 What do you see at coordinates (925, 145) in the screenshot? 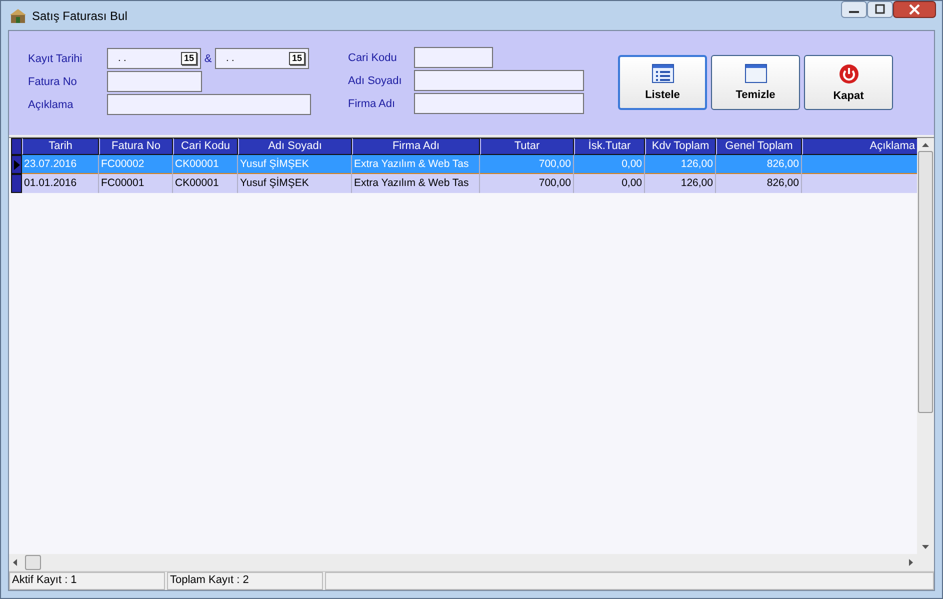
I see `scroll-up-icon` at bounding box center [925, 145].